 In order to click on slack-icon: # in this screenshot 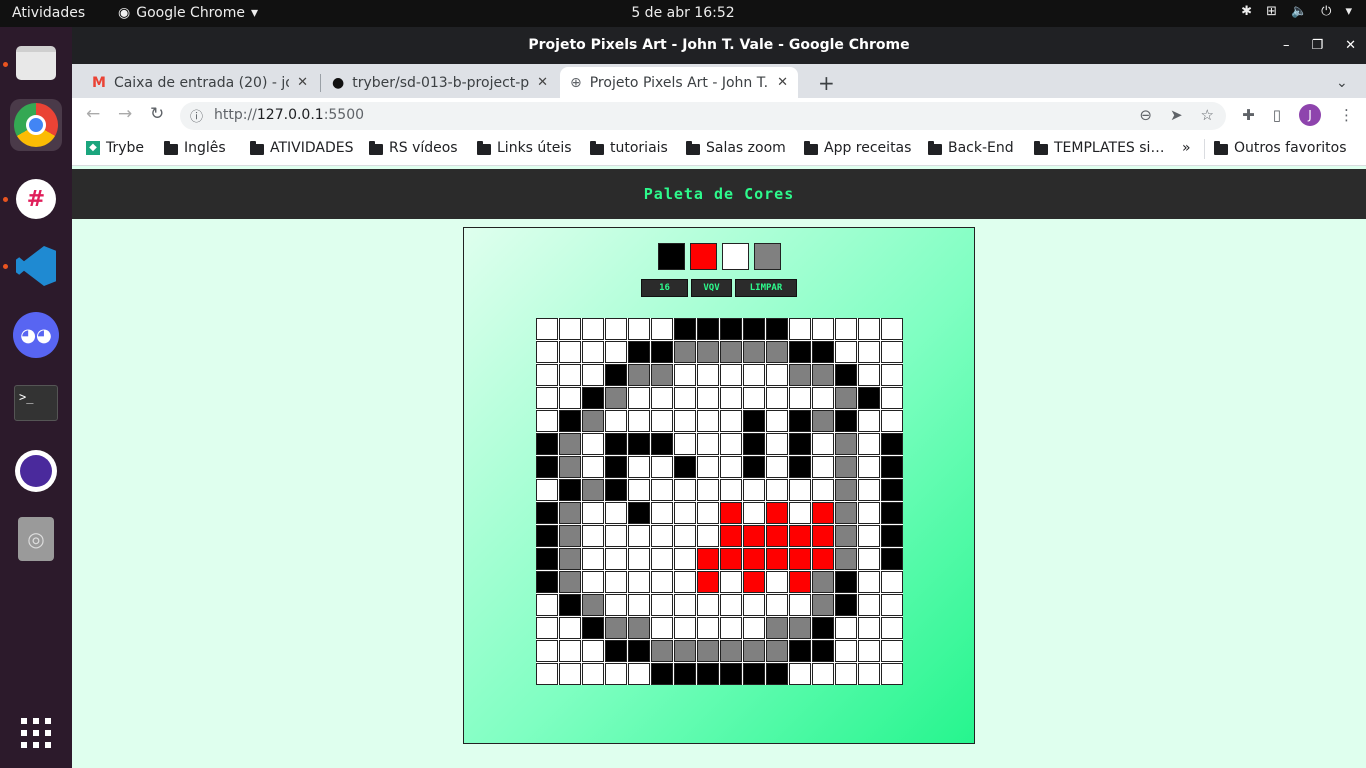, I will do `click(36, 199)`.